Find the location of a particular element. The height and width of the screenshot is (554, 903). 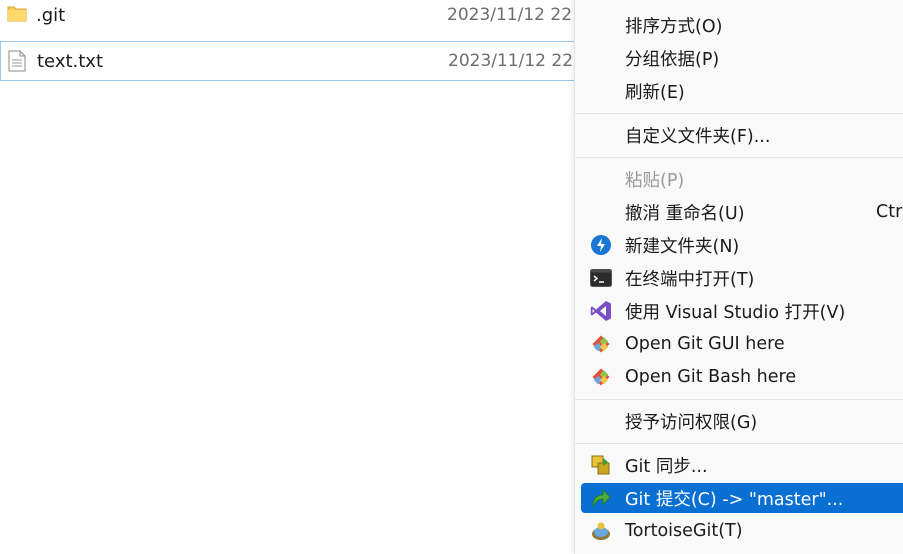

menu-item-new-folder: 新建文件夹(N) is located at coordinates (742, 245).